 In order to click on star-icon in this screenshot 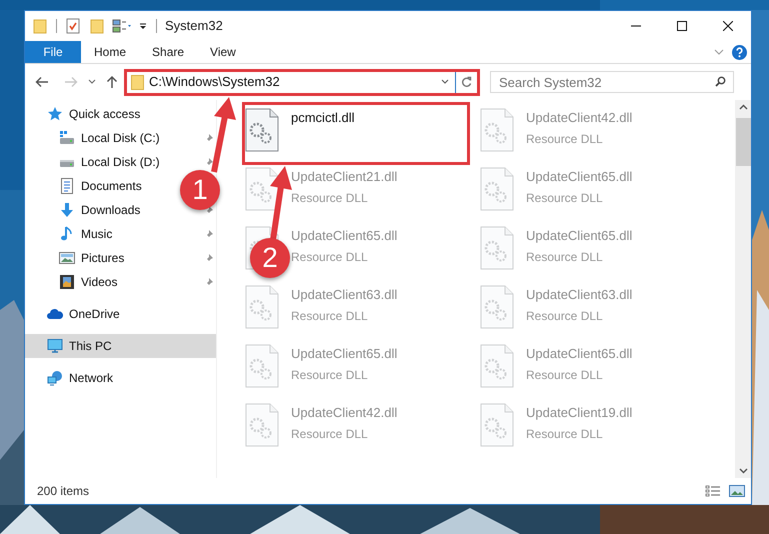, I will do `click(55, 114)`.